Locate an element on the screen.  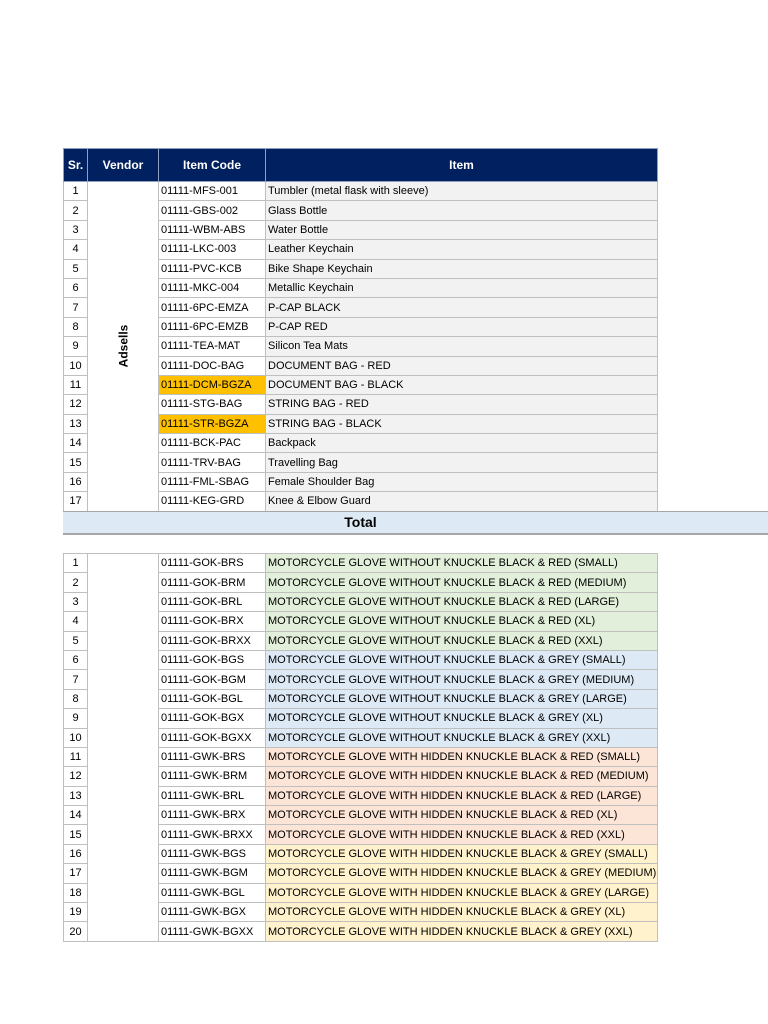
item-code-cell: 01111-GOK-BRM is located at coordinates (212, 582).